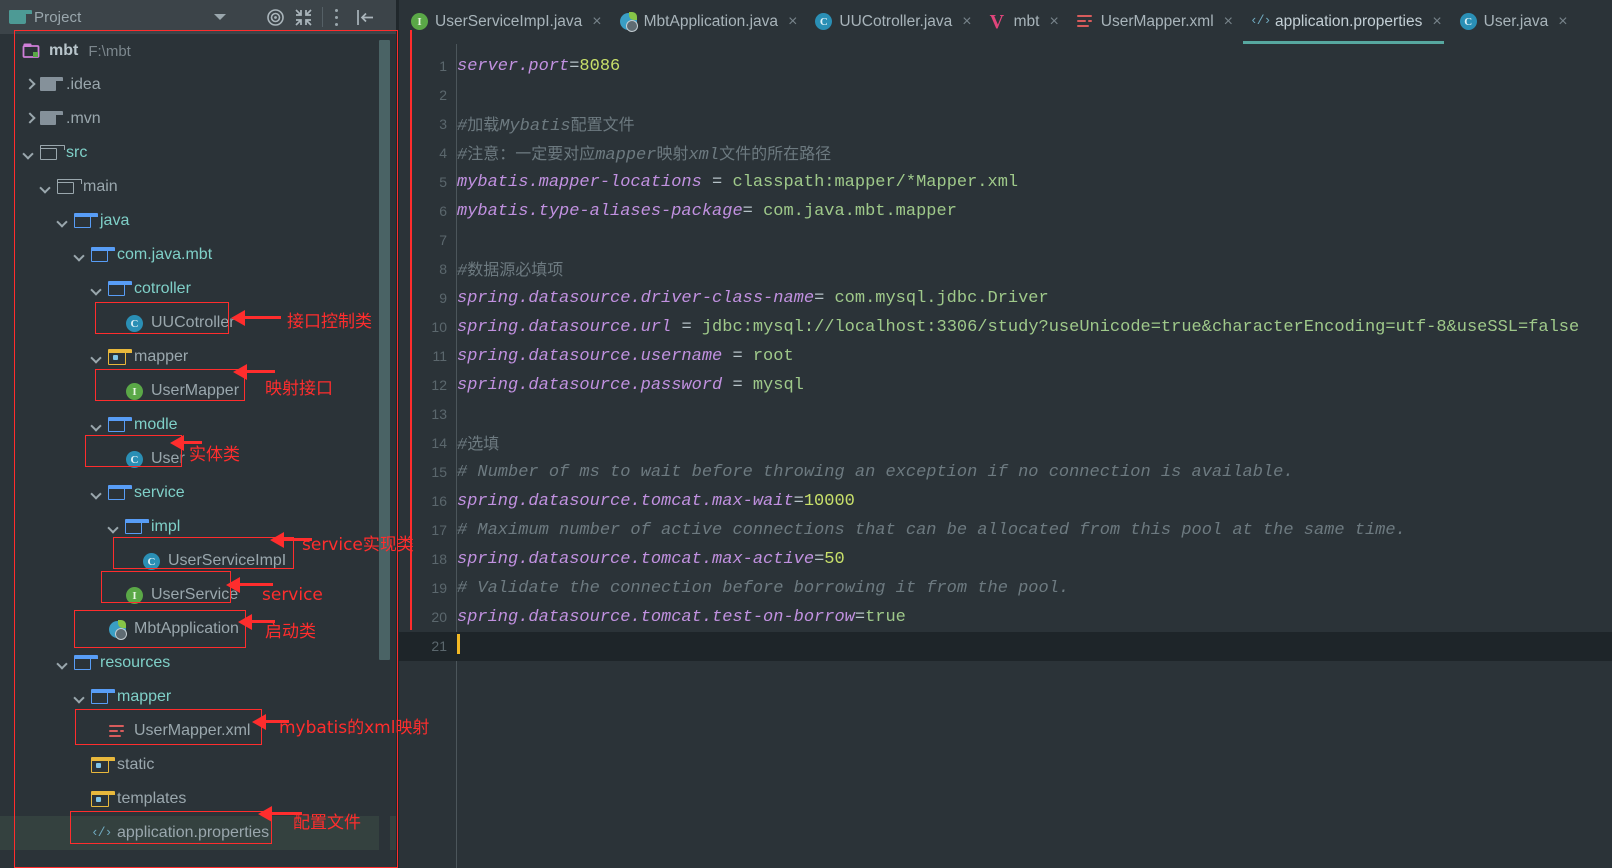 The height and width of the screenshot is (868, 1612). I want to click on more-options-icon, so click(336, 17).